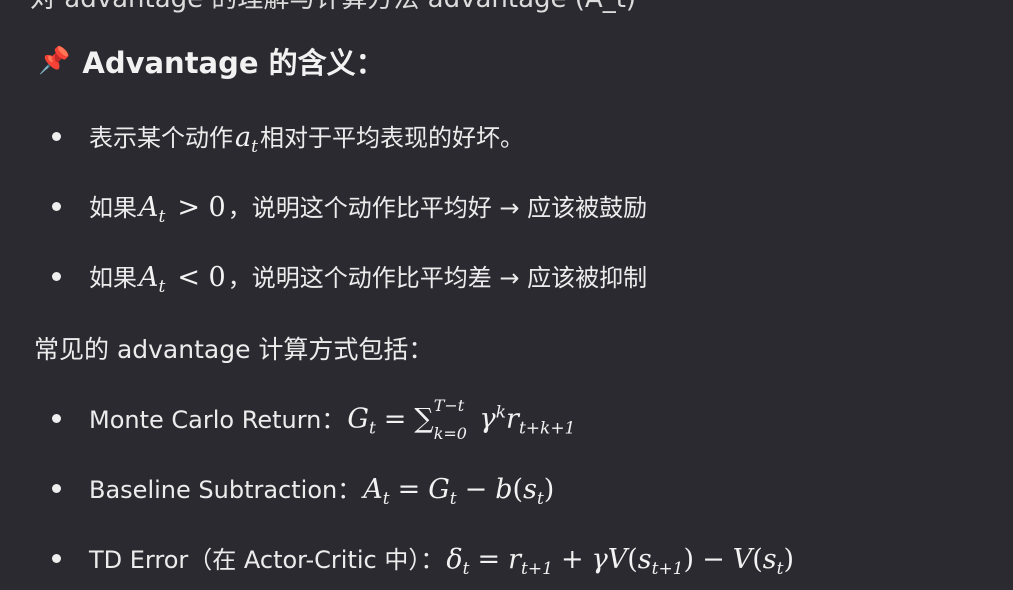 This screenshot has height=590, width=1013. Describe the element at coordinates (437, 208) in the screenshot. I see `list-item-text: ，说明这个动作比平均好 → 应该被鼓励` at that location.